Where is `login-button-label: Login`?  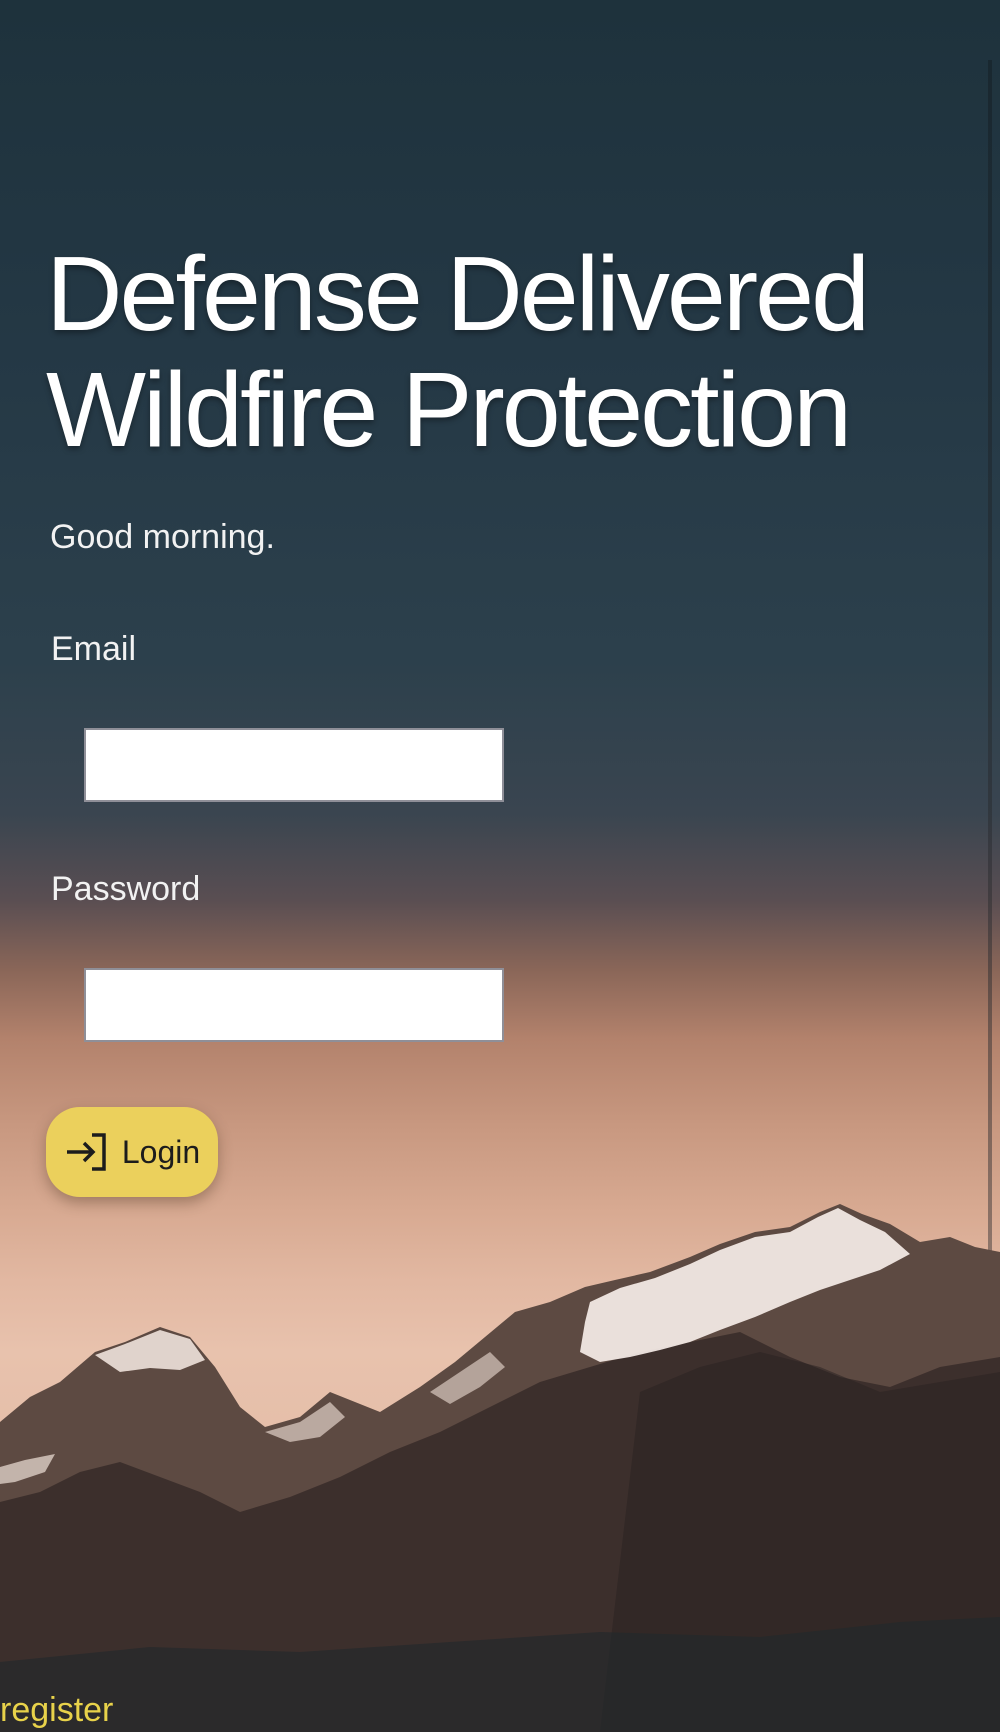 login-button-label: Login is located at coordinates (161, 1151).